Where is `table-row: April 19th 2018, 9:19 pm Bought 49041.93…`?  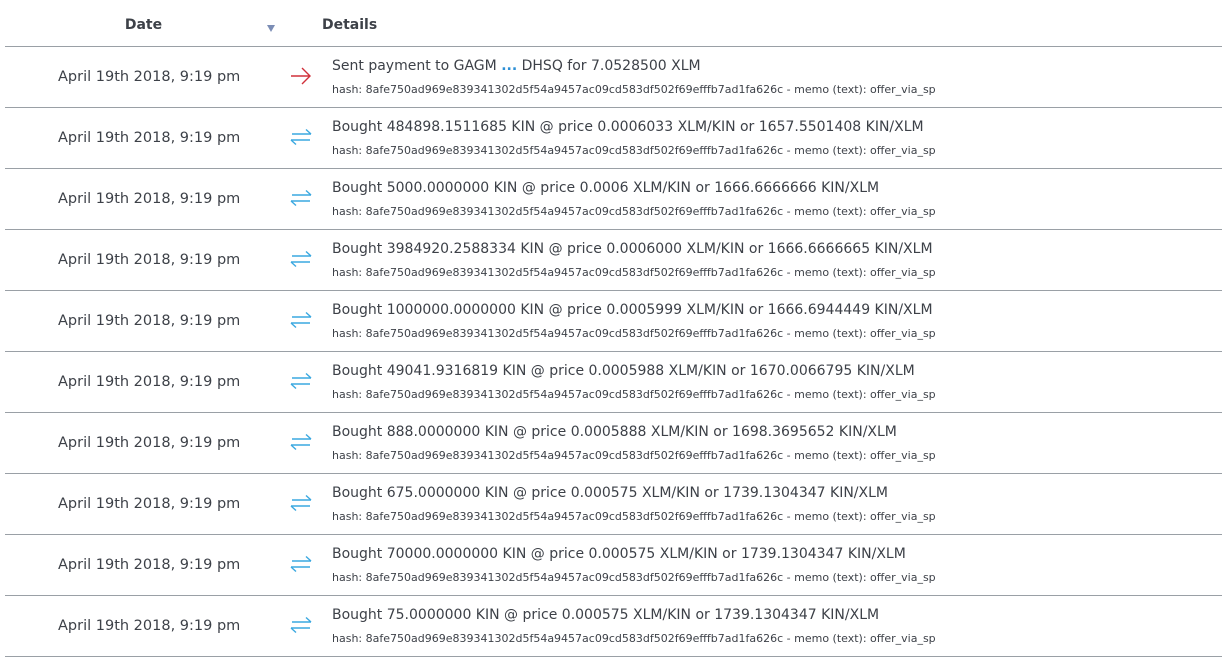 table-row: April 19th 2018, 9:19 pm Bought 49041.93… is located at coordinates (613, 382).